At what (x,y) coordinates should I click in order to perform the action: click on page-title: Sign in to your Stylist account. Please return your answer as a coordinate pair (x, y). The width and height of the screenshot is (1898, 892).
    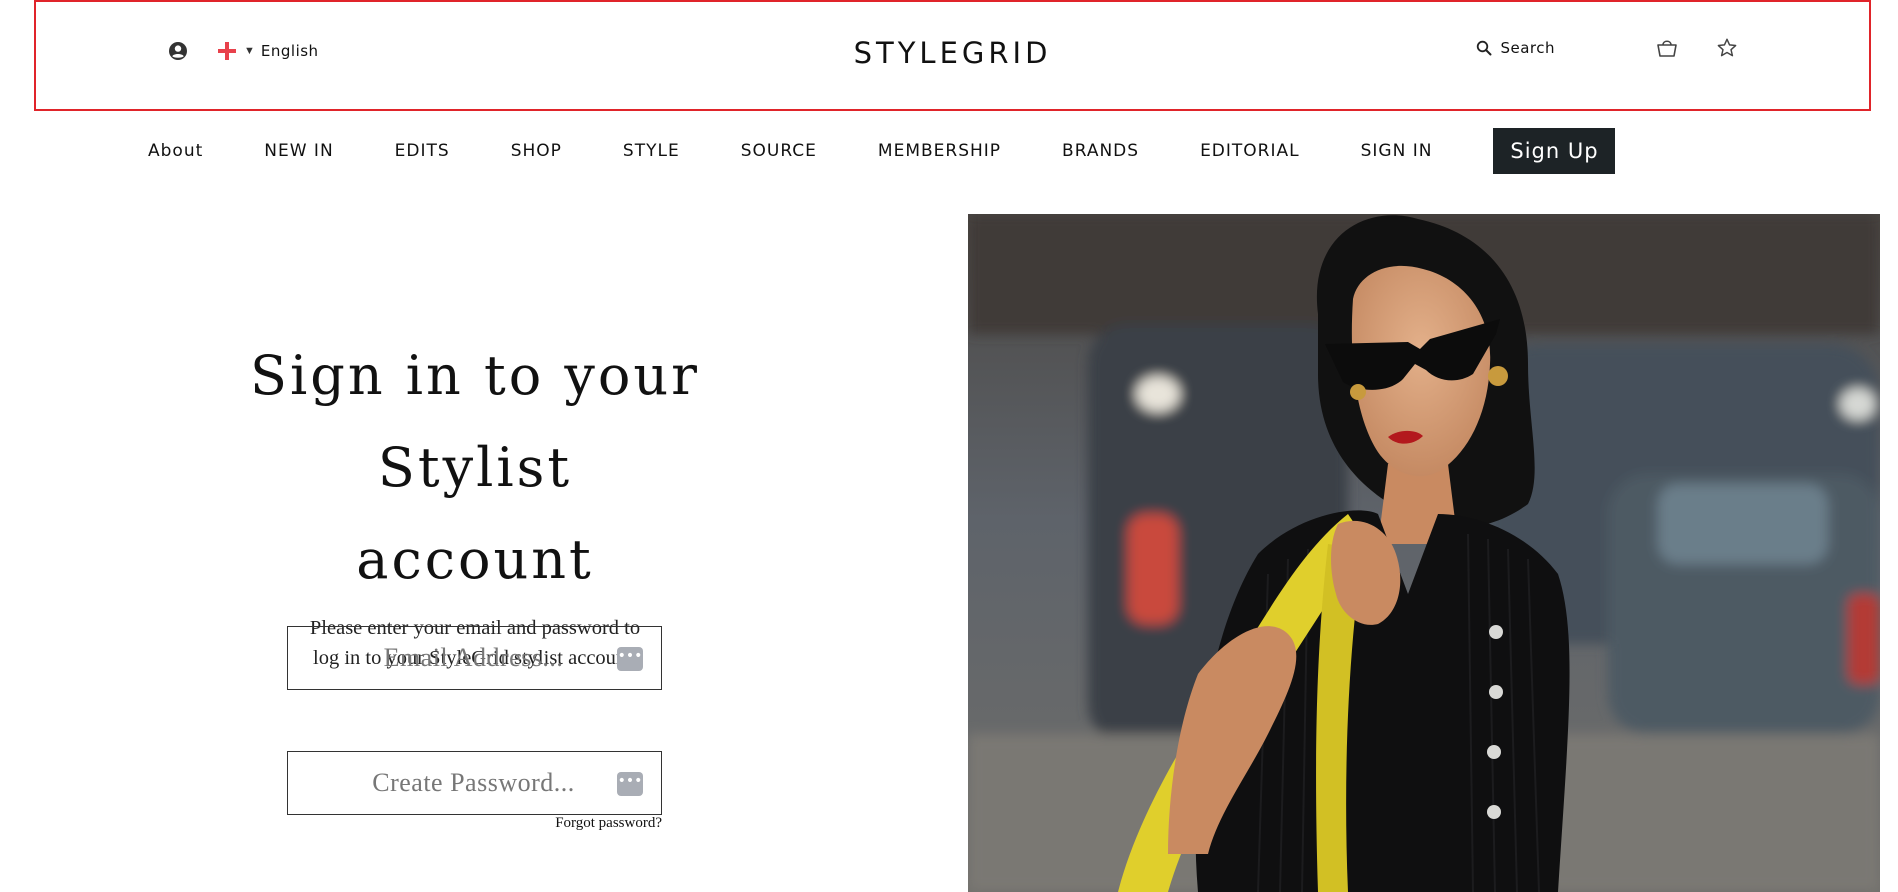
    Looking at the image, I should click on (475, 468).